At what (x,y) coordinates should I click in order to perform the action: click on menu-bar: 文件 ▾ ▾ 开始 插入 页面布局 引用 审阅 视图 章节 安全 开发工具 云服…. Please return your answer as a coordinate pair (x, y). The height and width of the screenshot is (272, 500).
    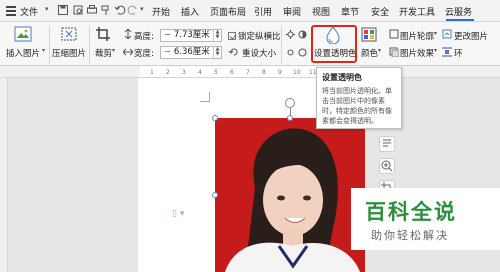
    Looking at the image, I should click on (250, 11).